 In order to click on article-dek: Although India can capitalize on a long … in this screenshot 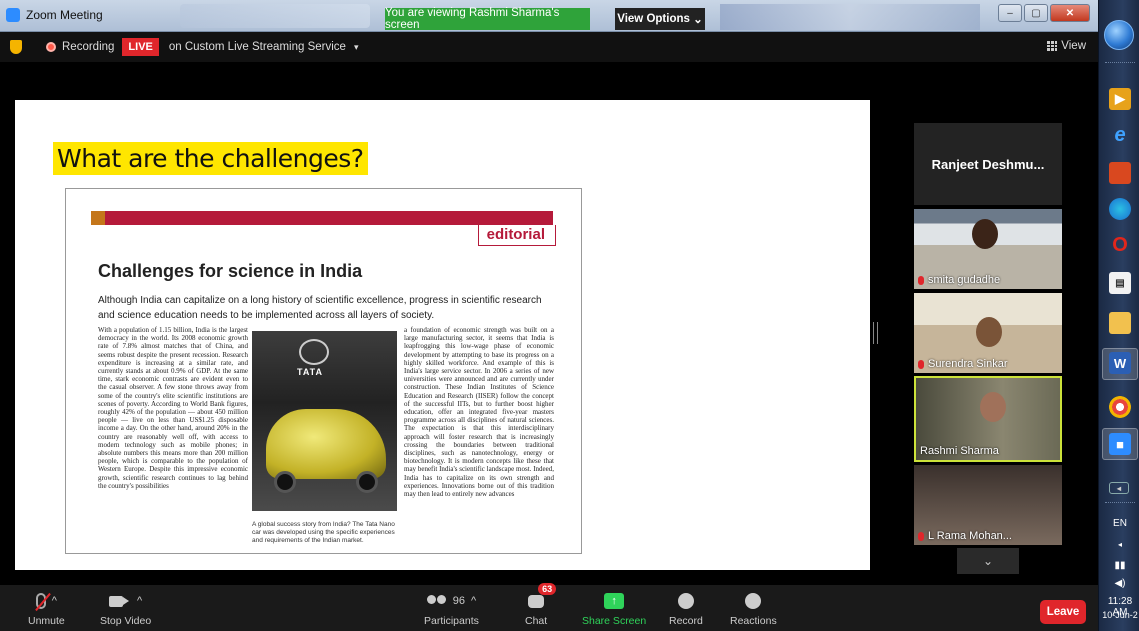, I will do `click(320, 308)`.